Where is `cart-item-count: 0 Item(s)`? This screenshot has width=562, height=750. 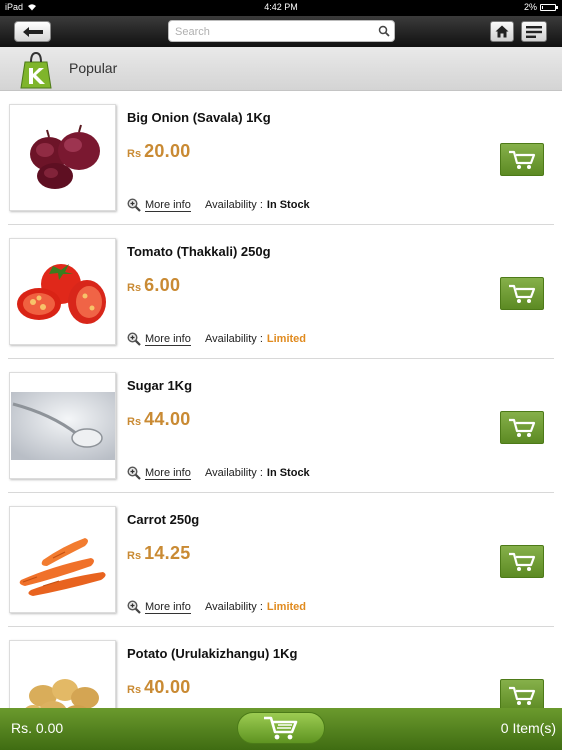
cart-item-count: 0 Item(s) is located at coordinates (528, 728).